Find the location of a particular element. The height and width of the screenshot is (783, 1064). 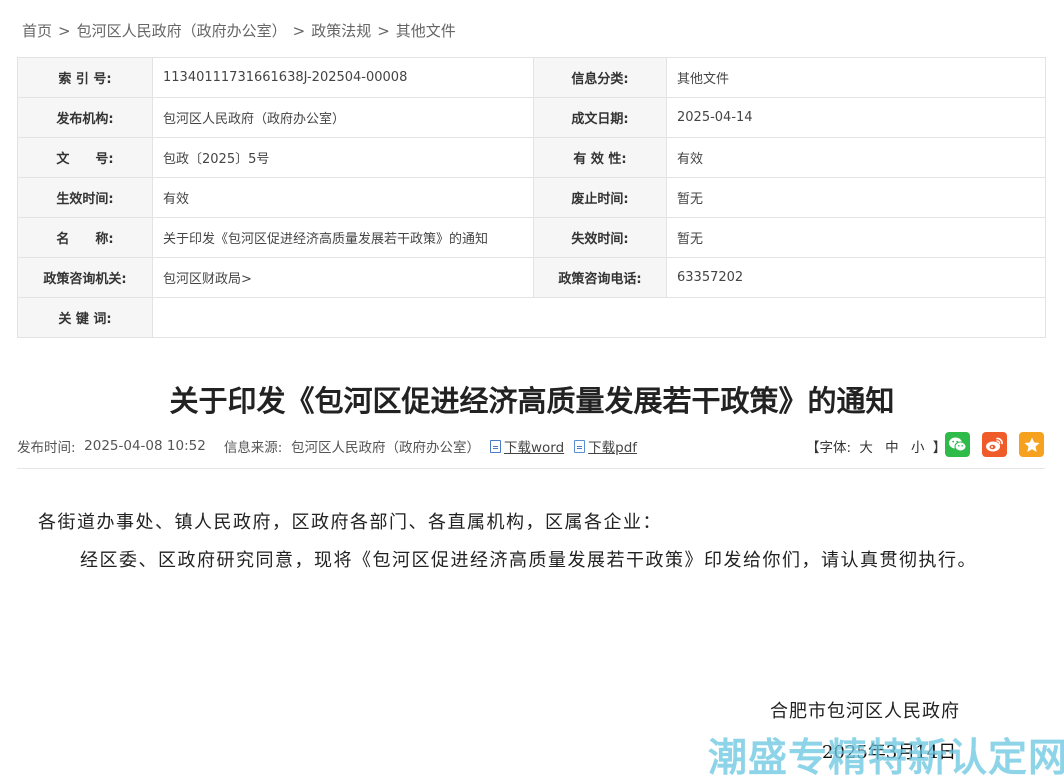

wechat-icon is located at coordinates (958, 444).